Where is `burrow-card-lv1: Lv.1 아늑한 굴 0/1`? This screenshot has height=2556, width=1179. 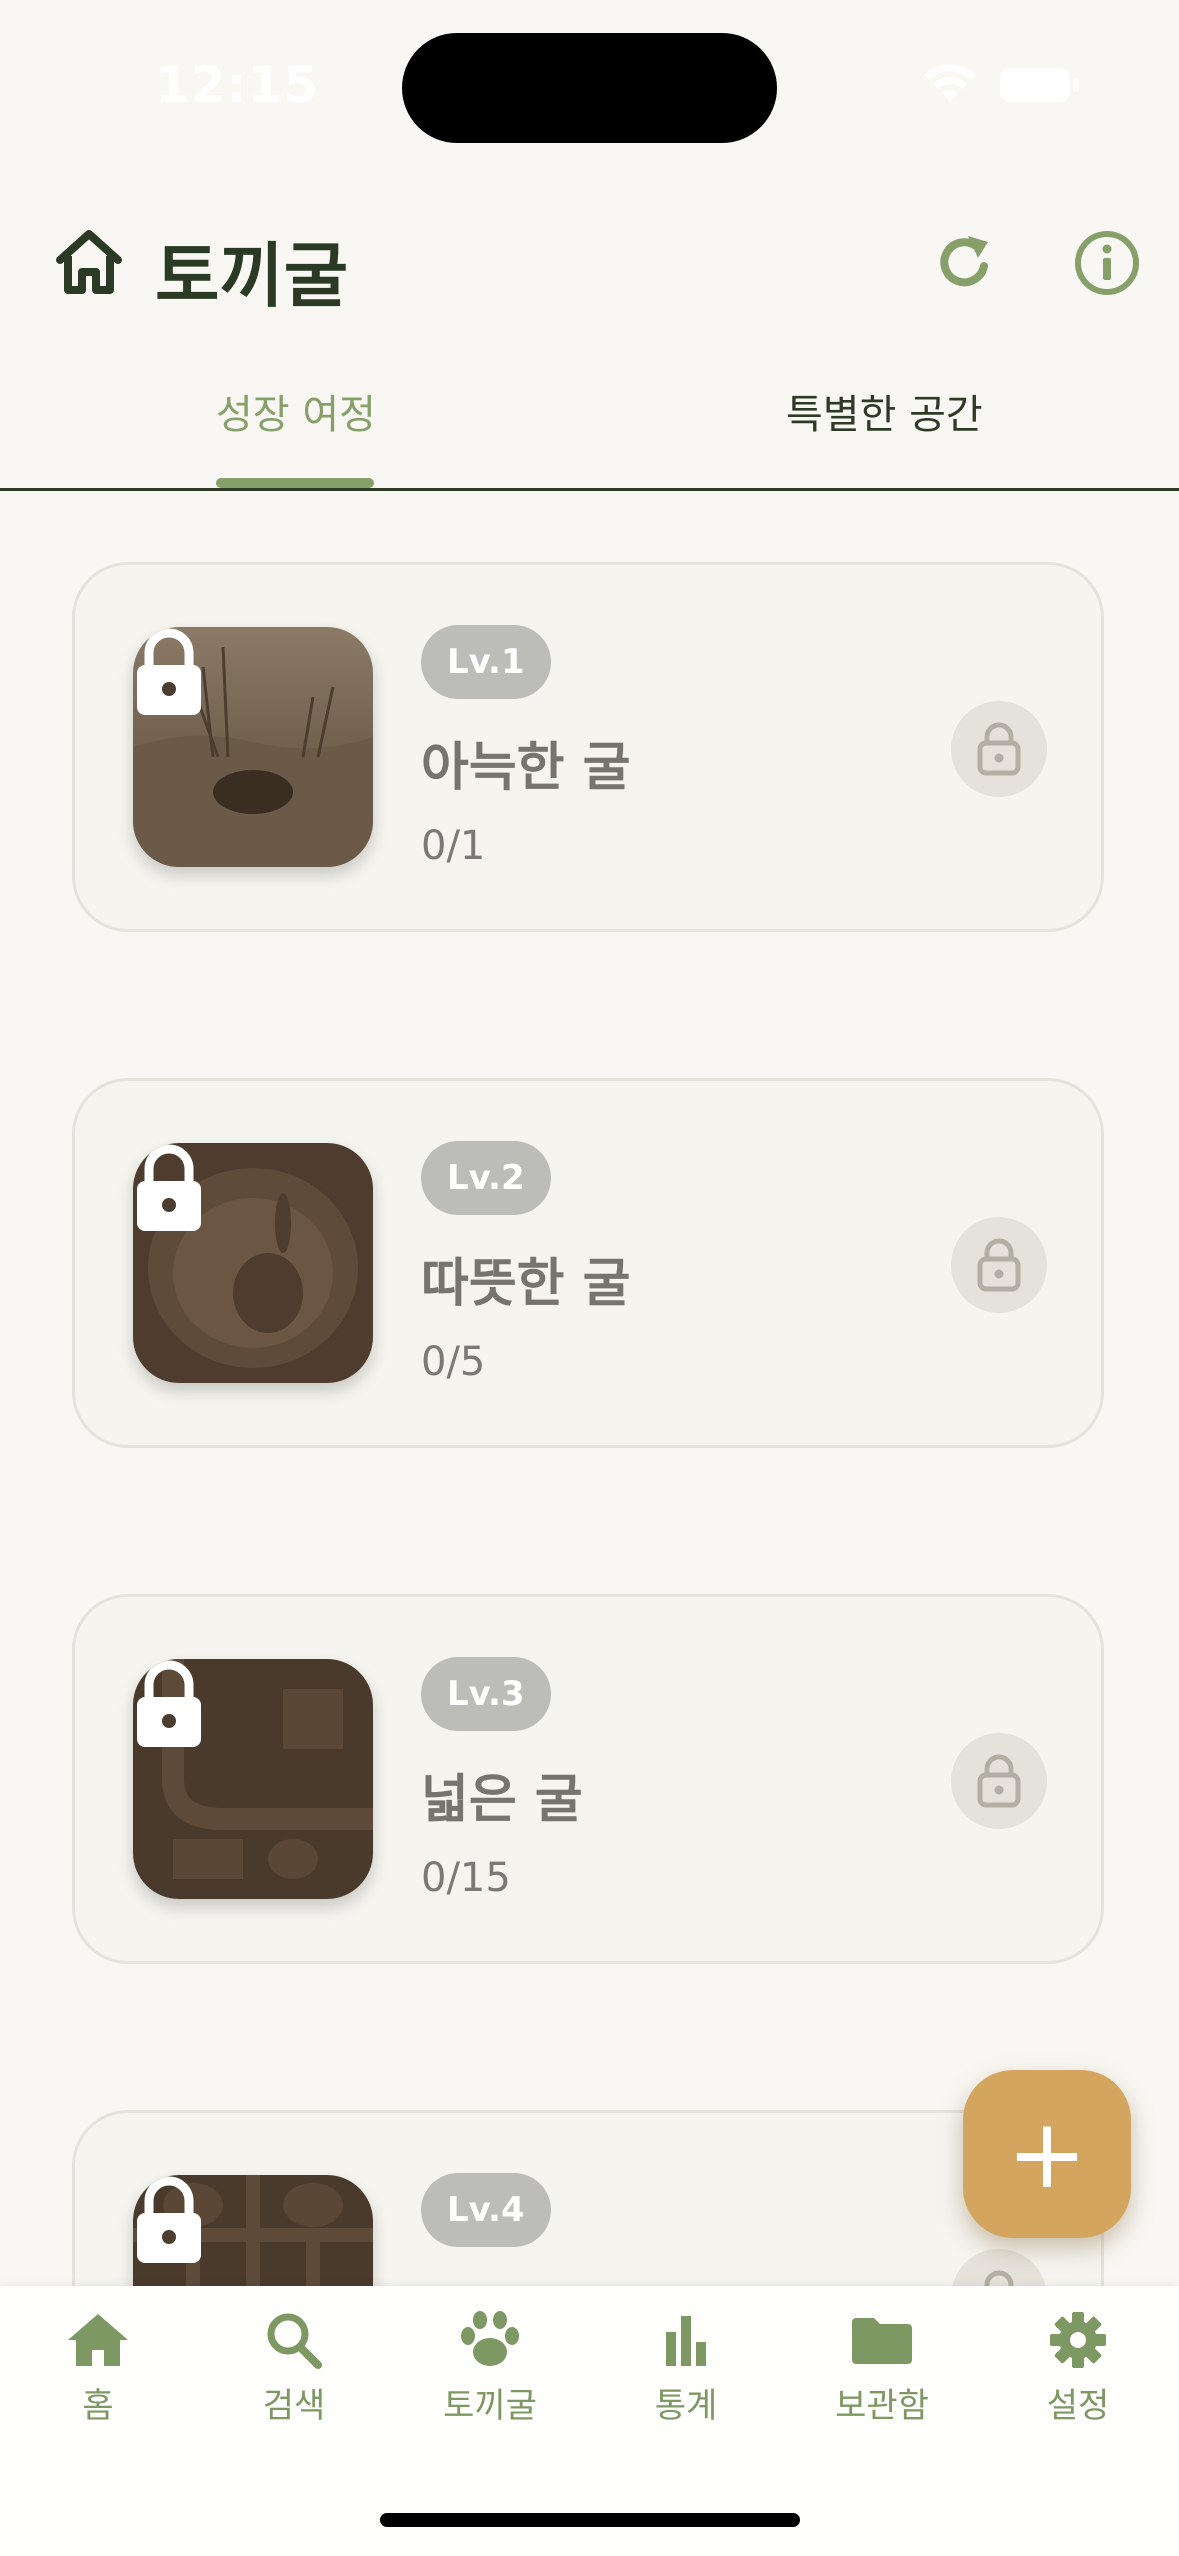 burrow-card-lv1: Lv.1 아늑한 굴 0/1 is located at coordinates (588, 747).